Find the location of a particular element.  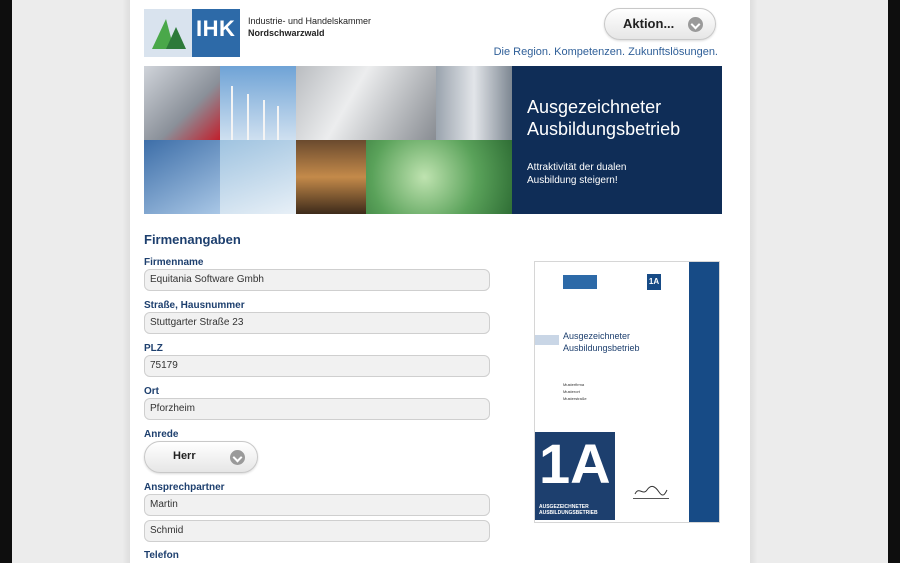

anrede-select-value: Herr is located at coordinates (184, 456).